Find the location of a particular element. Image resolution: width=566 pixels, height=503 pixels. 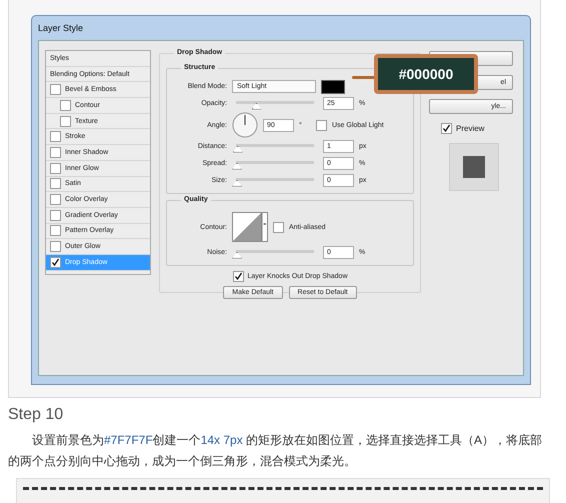

window-title: Layer Style is located at coordinates (61, 28).